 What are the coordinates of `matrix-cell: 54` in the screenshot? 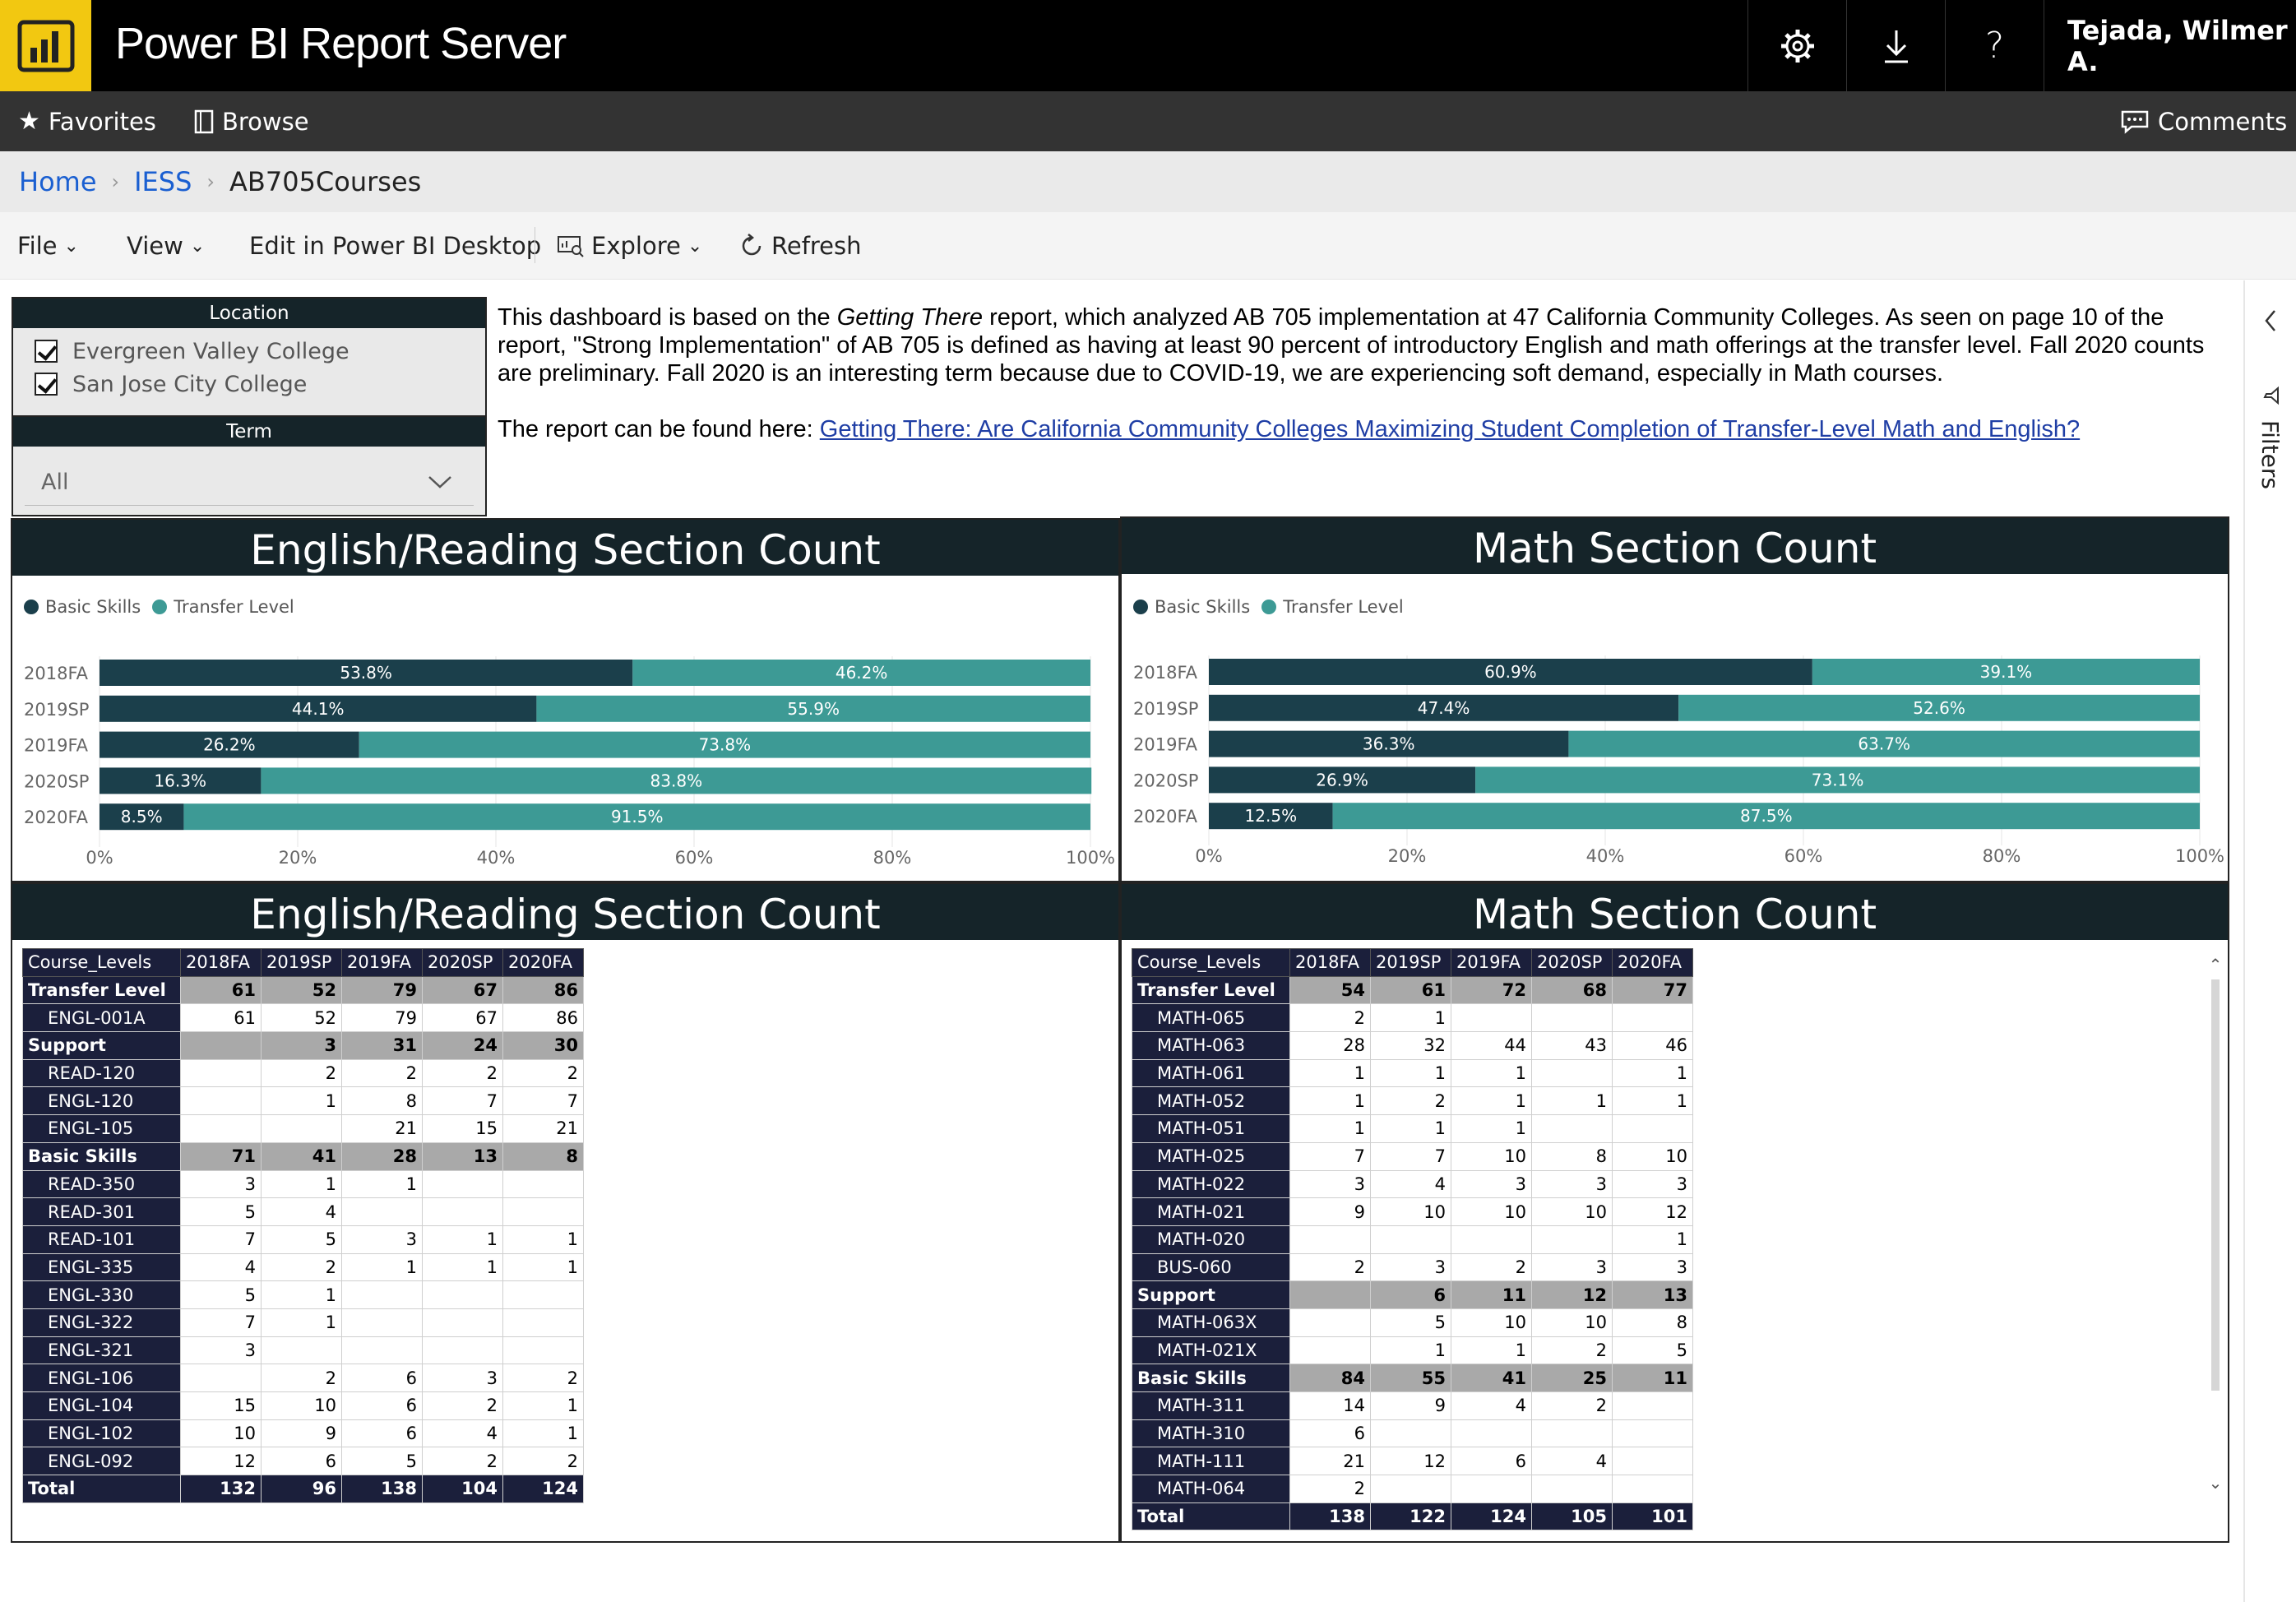 It's located at (1330, 990).